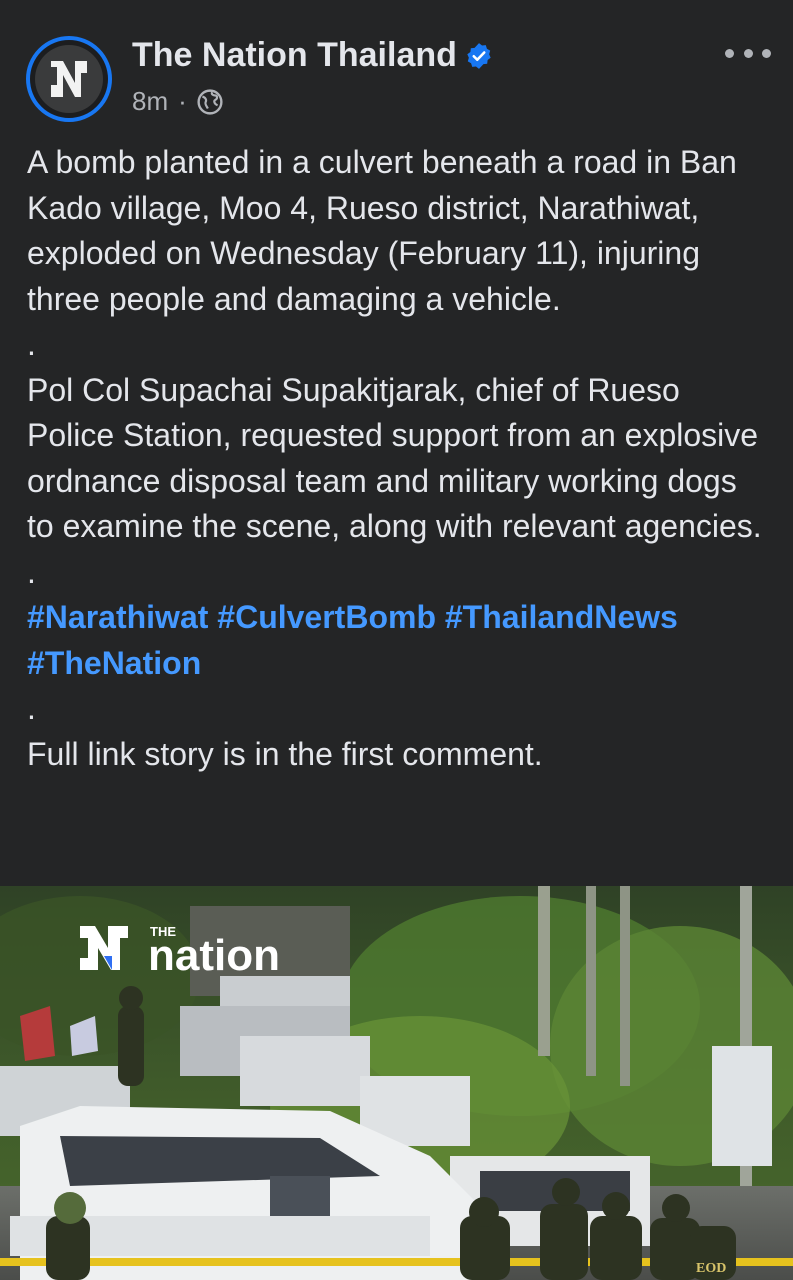 This screenshot has width=793, height=1280. I want to click on post-paragraph-3: Full link story is in the first comment., so click(285, 753).